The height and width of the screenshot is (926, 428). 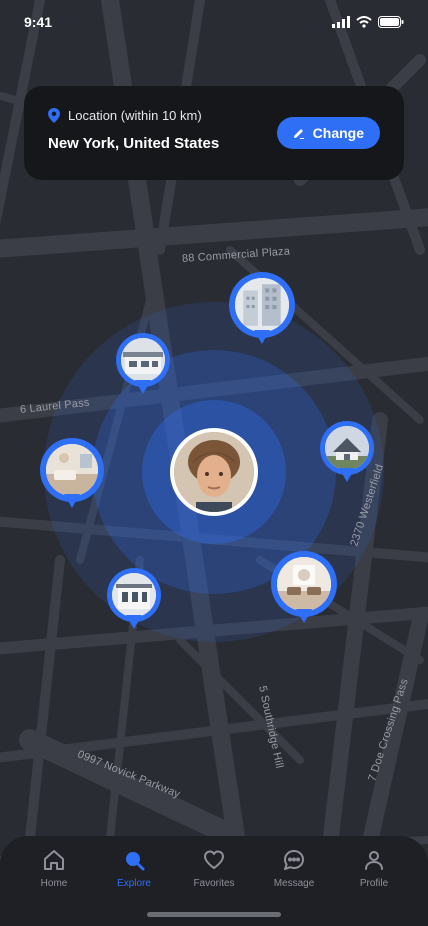 I want to click on chat-icon, so click(x=294, y=860).